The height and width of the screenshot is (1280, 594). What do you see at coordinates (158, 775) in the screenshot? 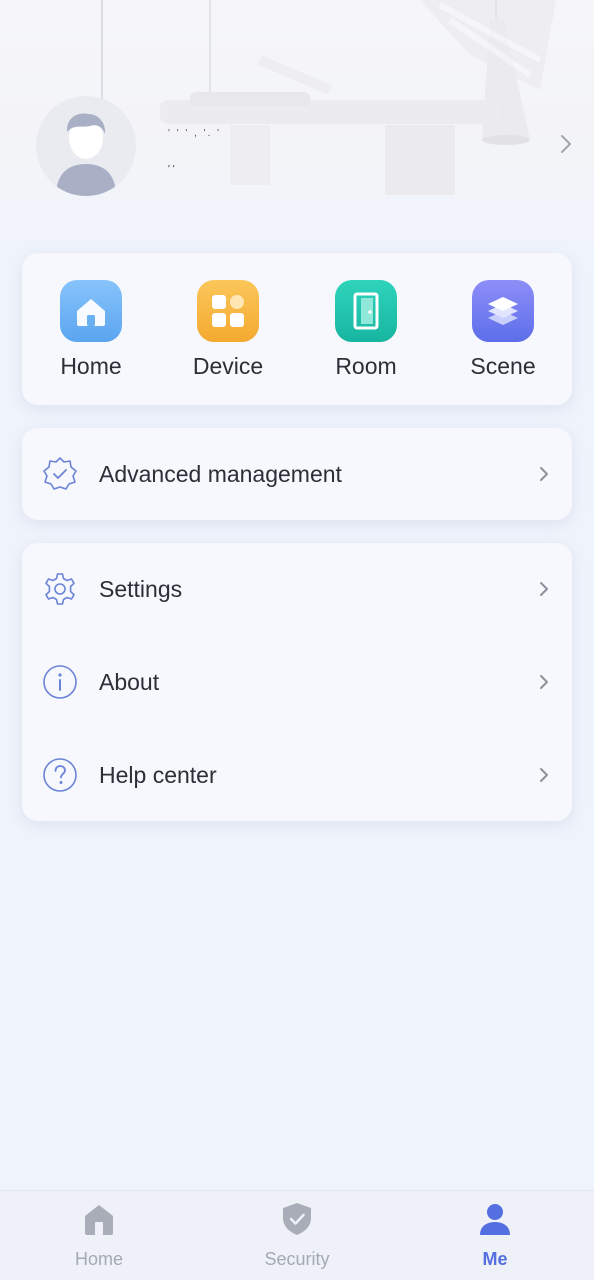
I see `menu-item-label: Help center` at bounding box center [158, 775].